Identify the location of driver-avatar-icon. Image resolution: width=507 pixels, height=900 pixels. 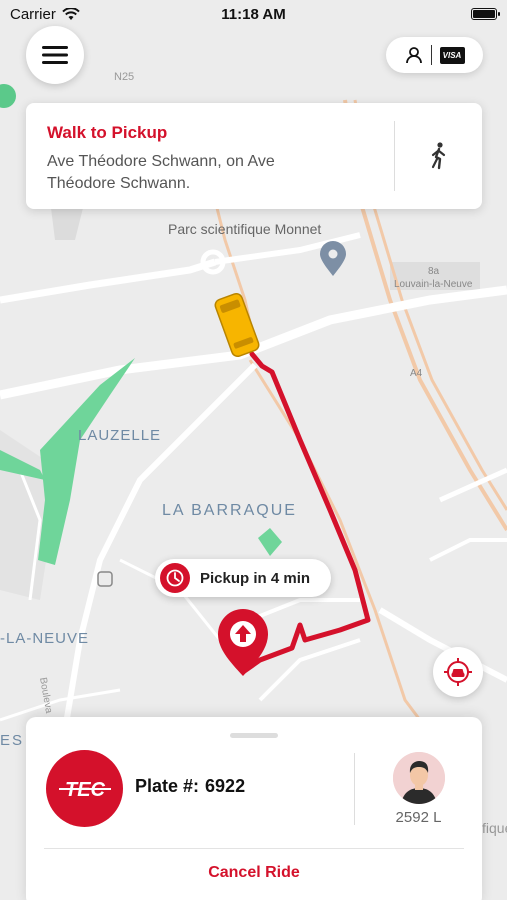
(419, 778).